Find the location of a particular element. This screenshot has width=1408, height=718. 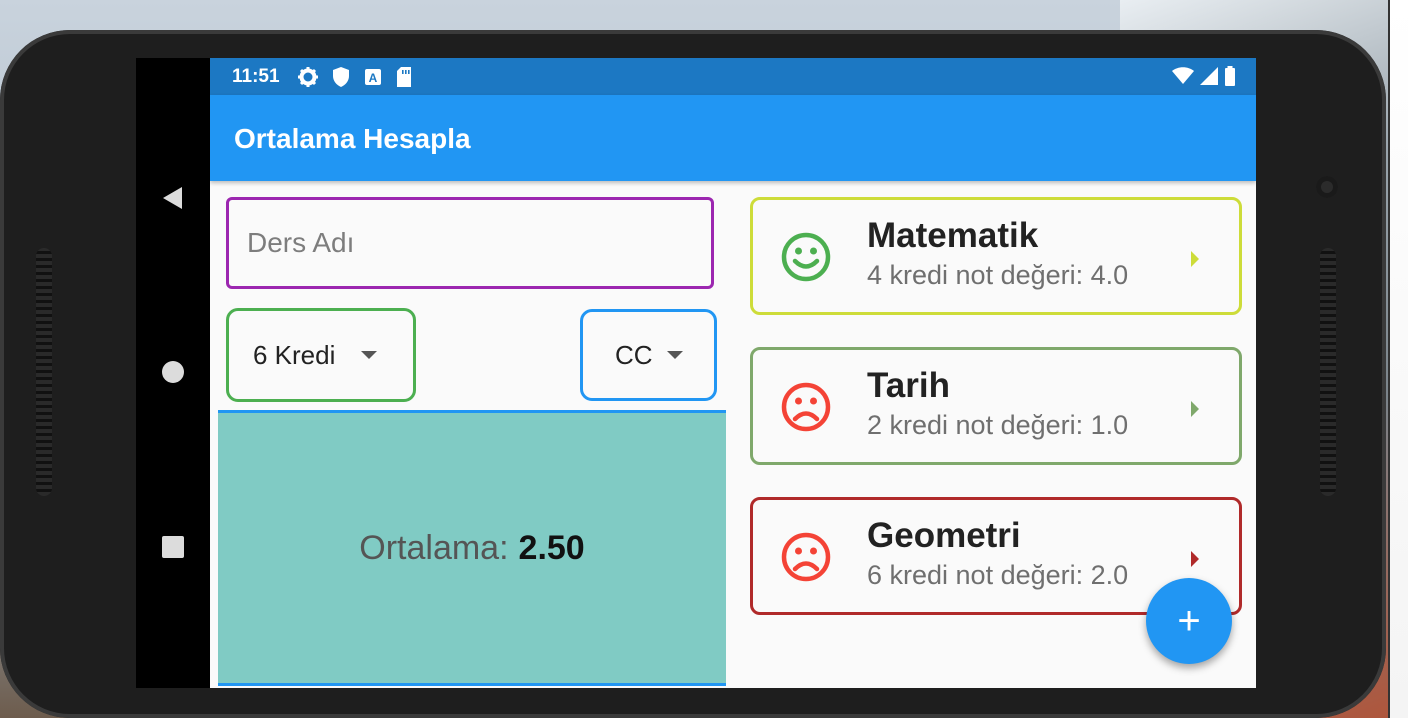

background-window-edge is located at coordinates (1398, 359).